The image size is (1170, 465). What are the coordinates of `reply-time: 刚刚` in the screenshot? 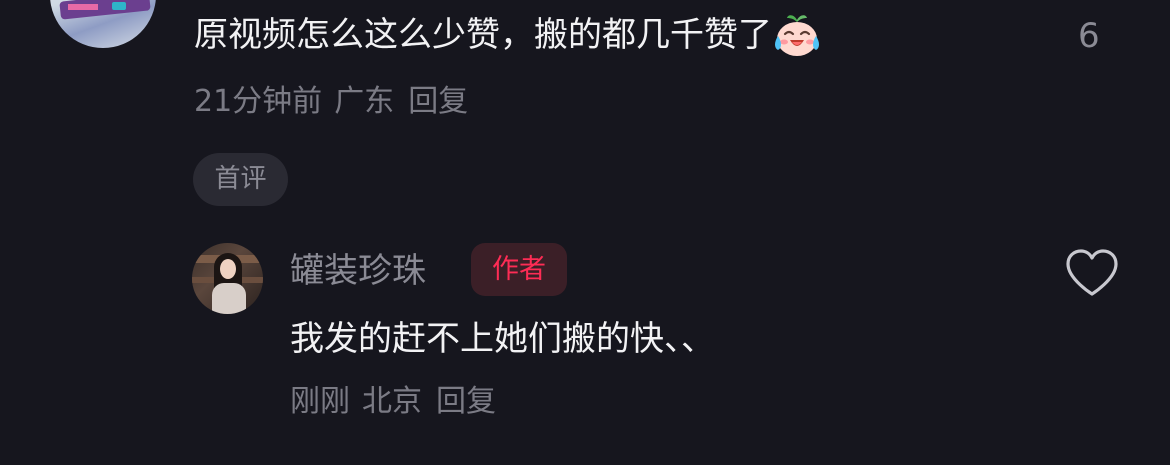 It's located at (320, 401).